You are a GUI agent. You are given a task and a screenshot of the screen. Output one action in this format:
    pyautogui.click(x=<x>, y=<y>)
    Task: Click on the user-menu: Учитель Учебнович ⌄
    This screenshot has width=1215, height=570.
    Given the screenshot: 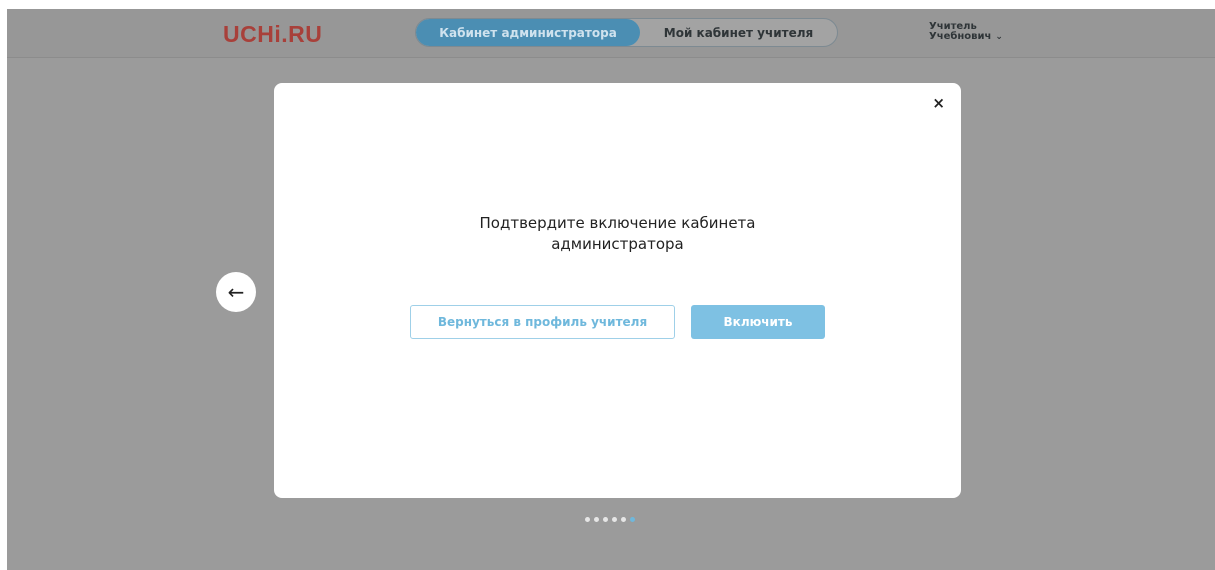 What is the action you would take?
    pyautogui.click(x=966, y=32)
    